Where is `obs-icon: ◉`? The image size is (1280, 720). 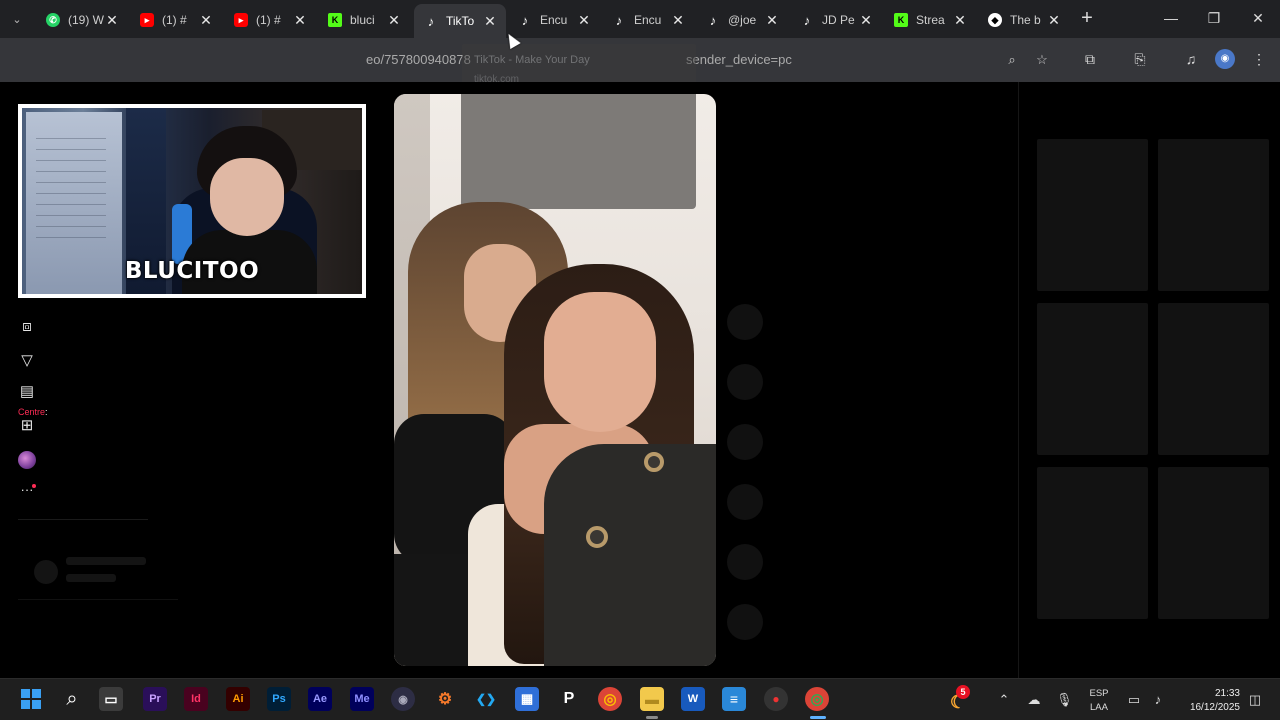
obs-icon: ◉ is located at coordinates (403, 699).